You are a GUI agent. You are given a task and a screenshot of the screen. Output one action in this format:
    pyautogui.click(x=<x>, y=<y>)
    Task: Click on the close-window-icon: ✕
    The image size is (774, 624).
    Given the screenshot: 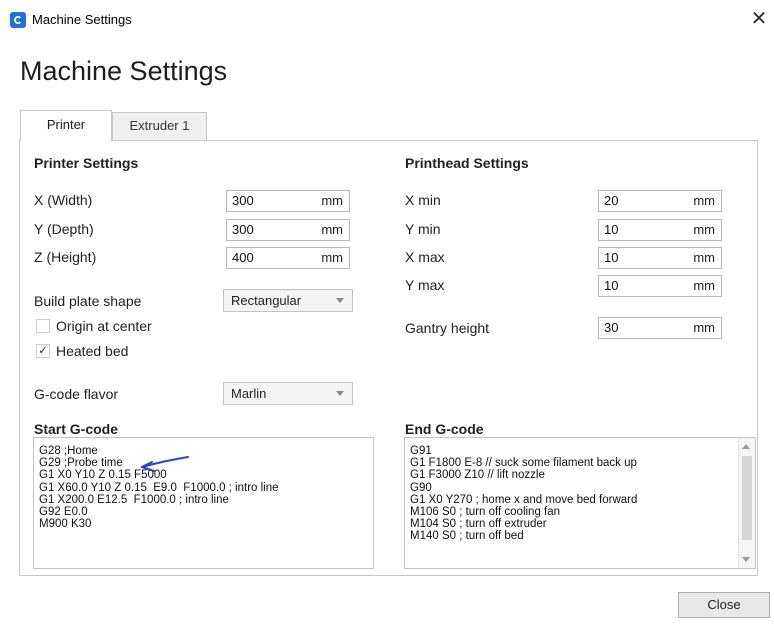 What is the action you would take?
    pyautogui.click(x=759, y=19)
    